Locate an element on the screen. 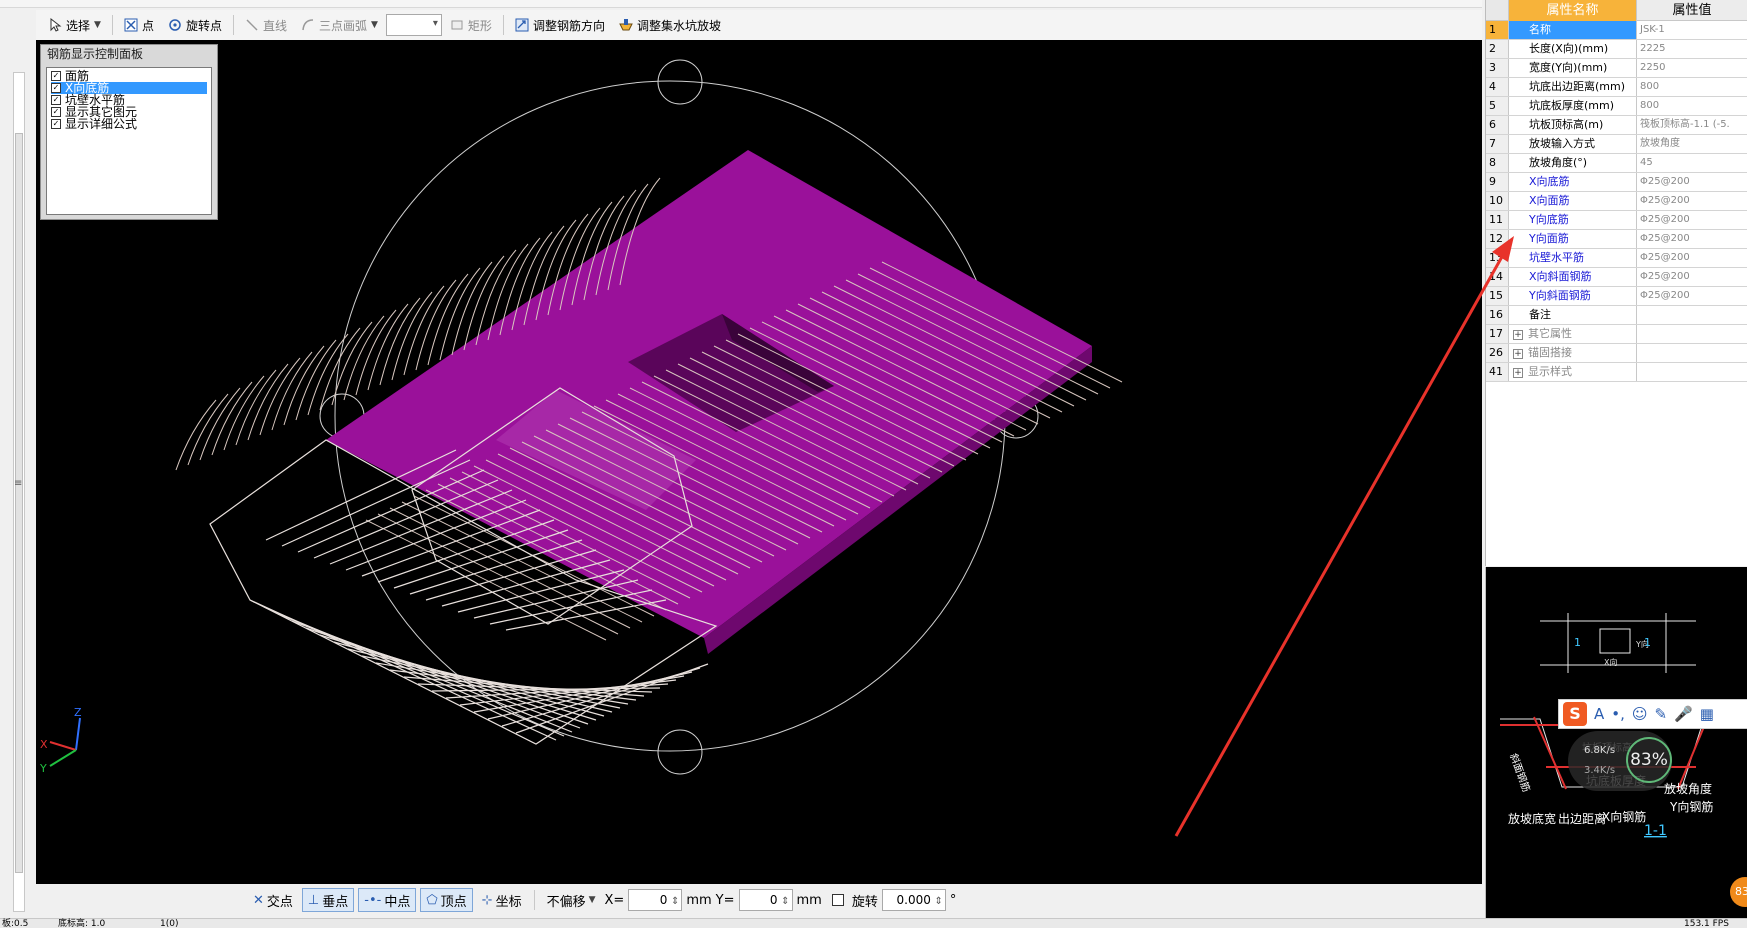 This screenshot has width=1747, height=928. cage-bar is located at coordinates (466, 551).